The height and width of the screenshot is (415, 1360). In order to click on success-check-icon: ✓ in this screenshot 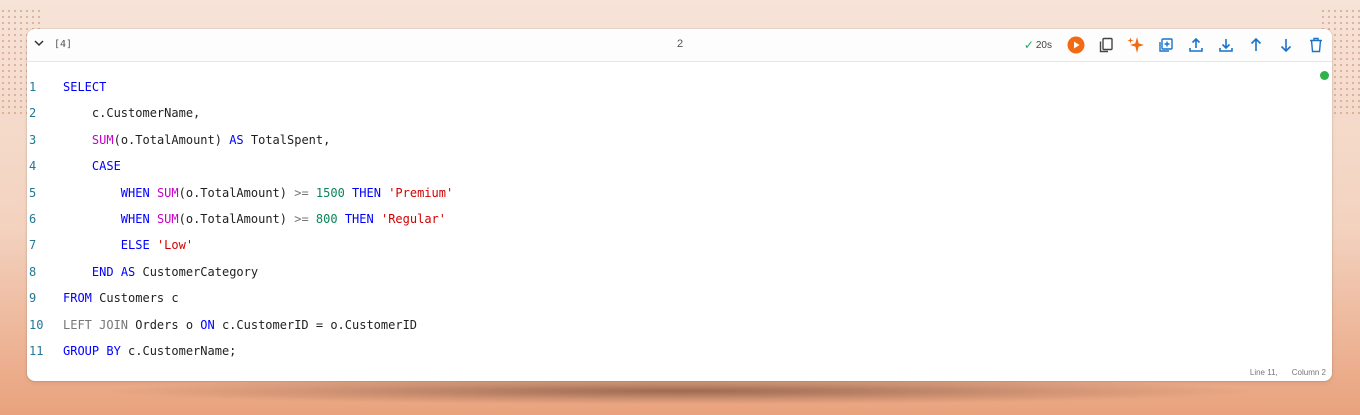, I will do `click(1028, 45)`.